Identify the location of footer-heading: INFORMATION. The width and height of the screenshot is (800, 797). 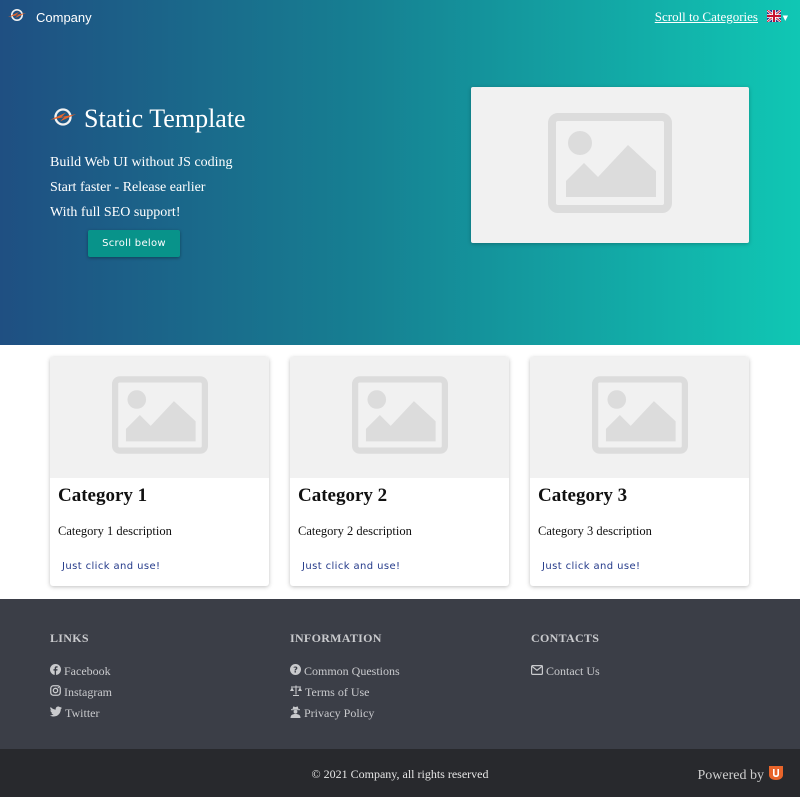
(336, 638).